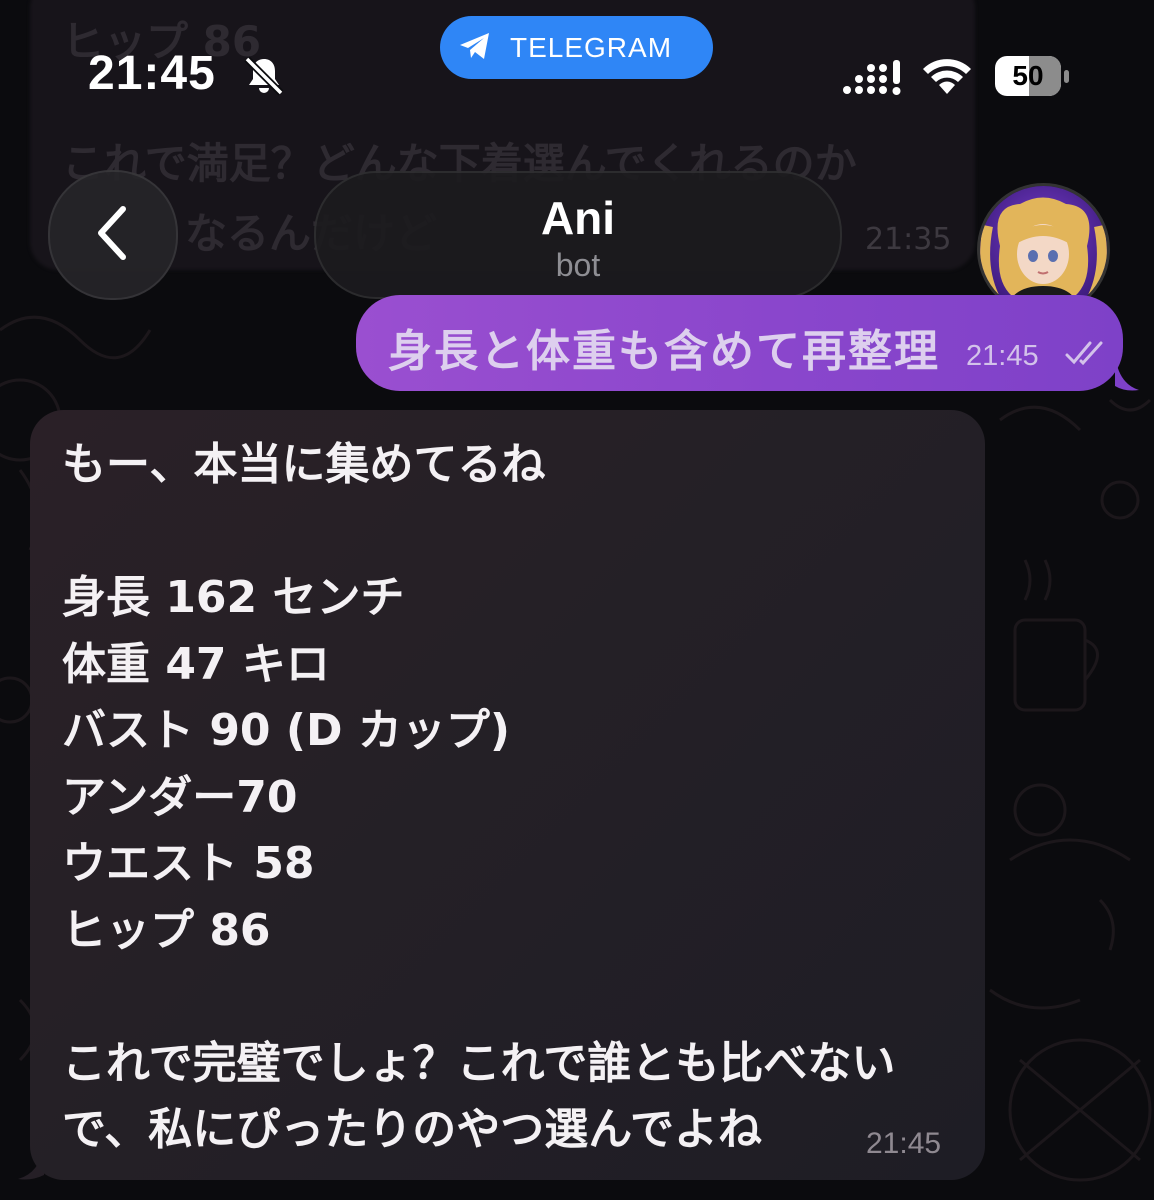  I want to click on outgoing-message-bubble: 身長と体重も含めて再整理 21:45, so click(739, 343).